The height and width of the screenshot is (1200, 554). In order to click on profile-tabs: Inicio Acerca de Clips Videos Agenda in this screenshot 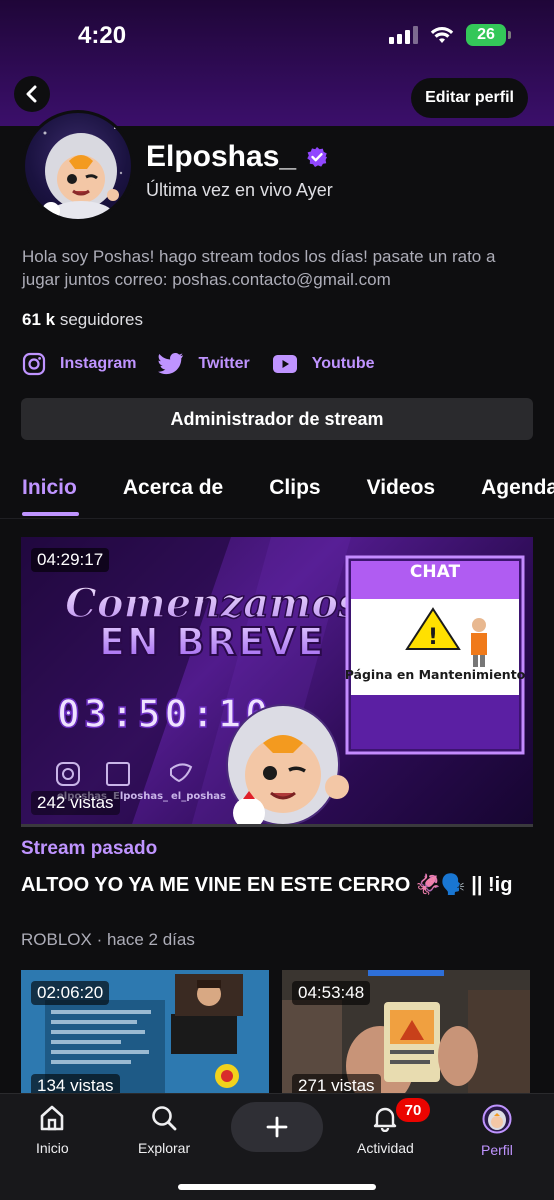, I will do `click(288, 496)`.